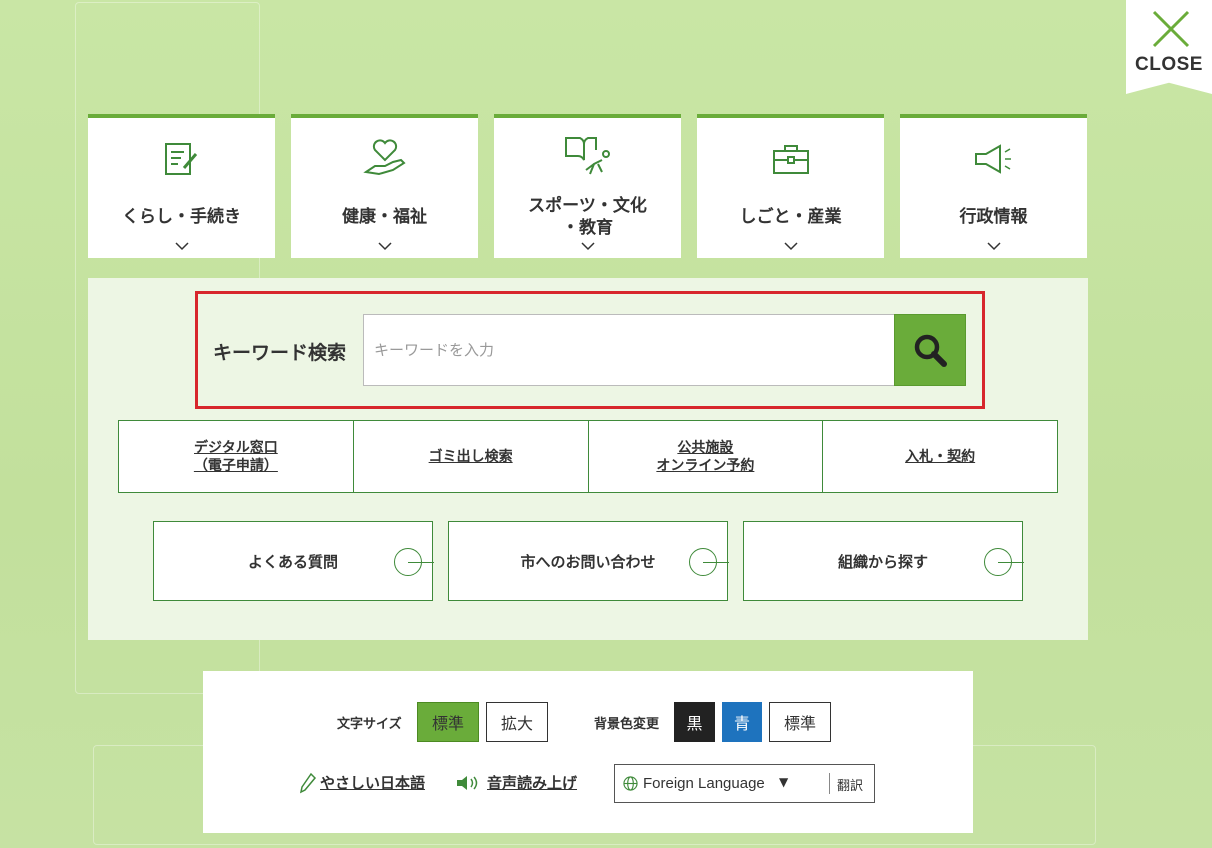 This screenshot has height=848, width=1212. What do you see at coordinates (308, 783) in the screenshot?
I see `pencil-icon` at bounding box center [308, 783].